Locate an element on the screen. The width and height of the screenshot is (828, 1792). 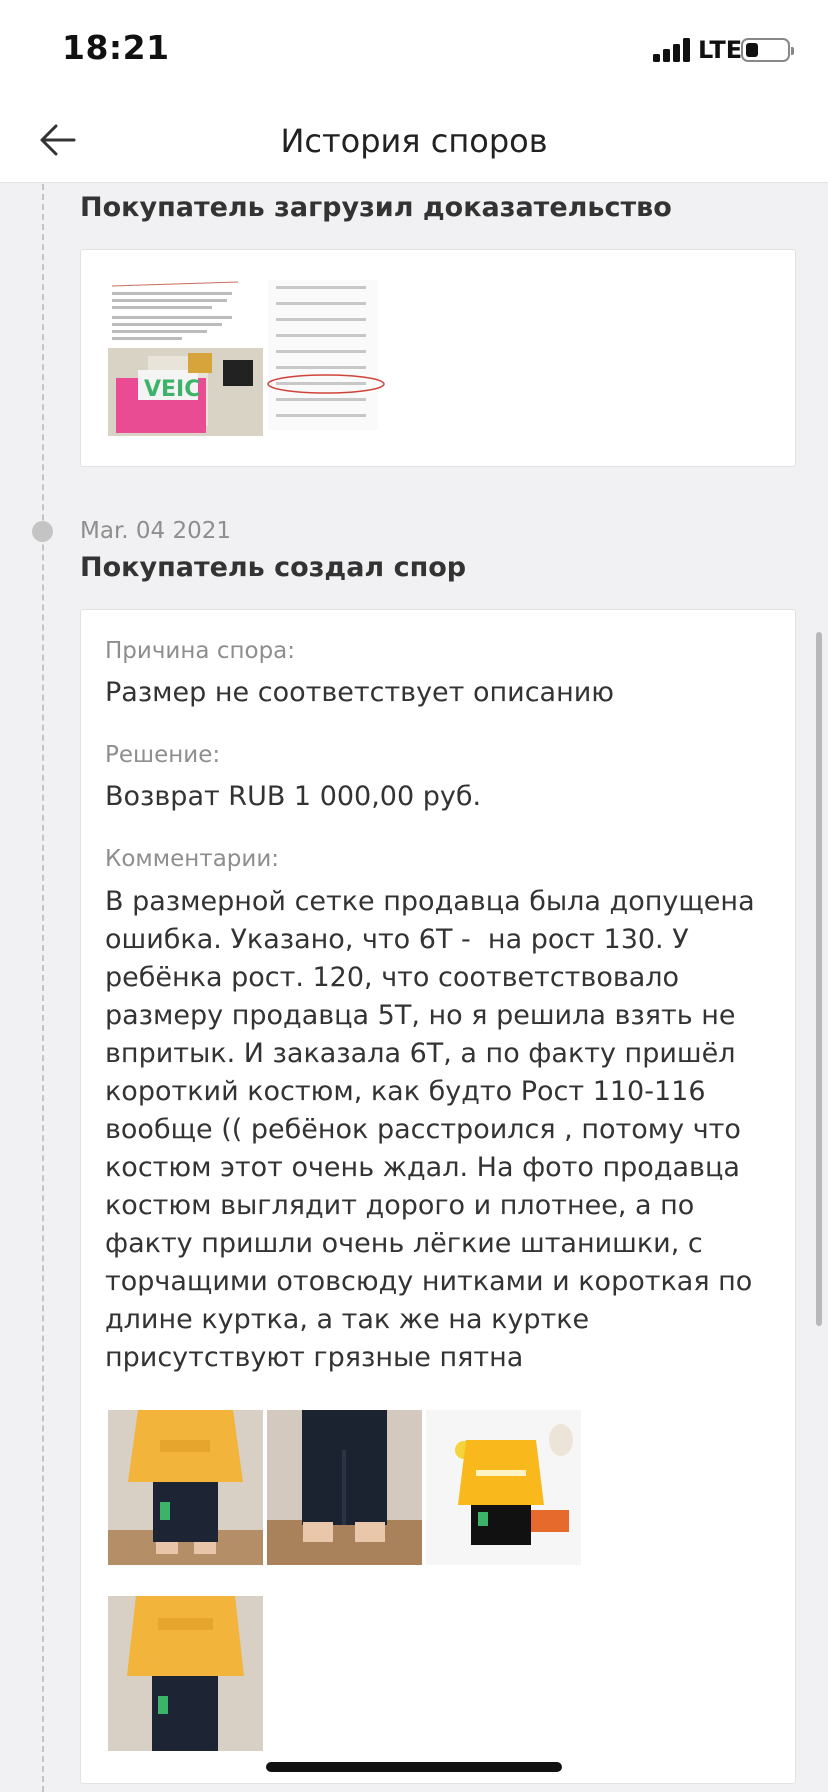
signal-icon is located at coordinates (672, 50).